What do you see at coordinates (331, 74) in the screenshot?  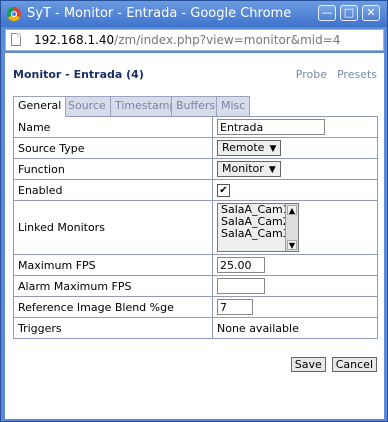 I see `header-links: Probe Presets` at bounding box center [331, 74].